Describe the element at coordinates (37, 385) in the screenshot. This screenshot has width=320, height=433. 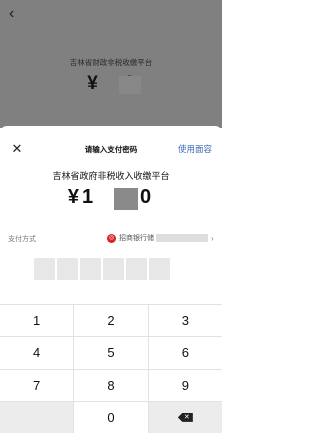
I see `key-7: 7` at that location.